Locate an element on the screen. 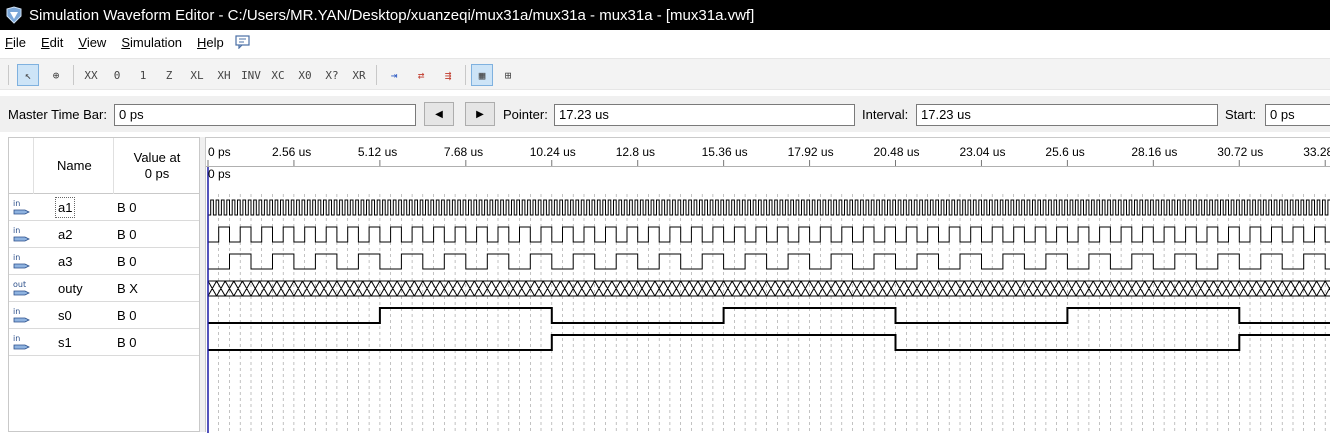 The height and width of the screenshot is (433, 1330). run-timing-simulation-icon: ⇄ is located at coordinates (421, 75).